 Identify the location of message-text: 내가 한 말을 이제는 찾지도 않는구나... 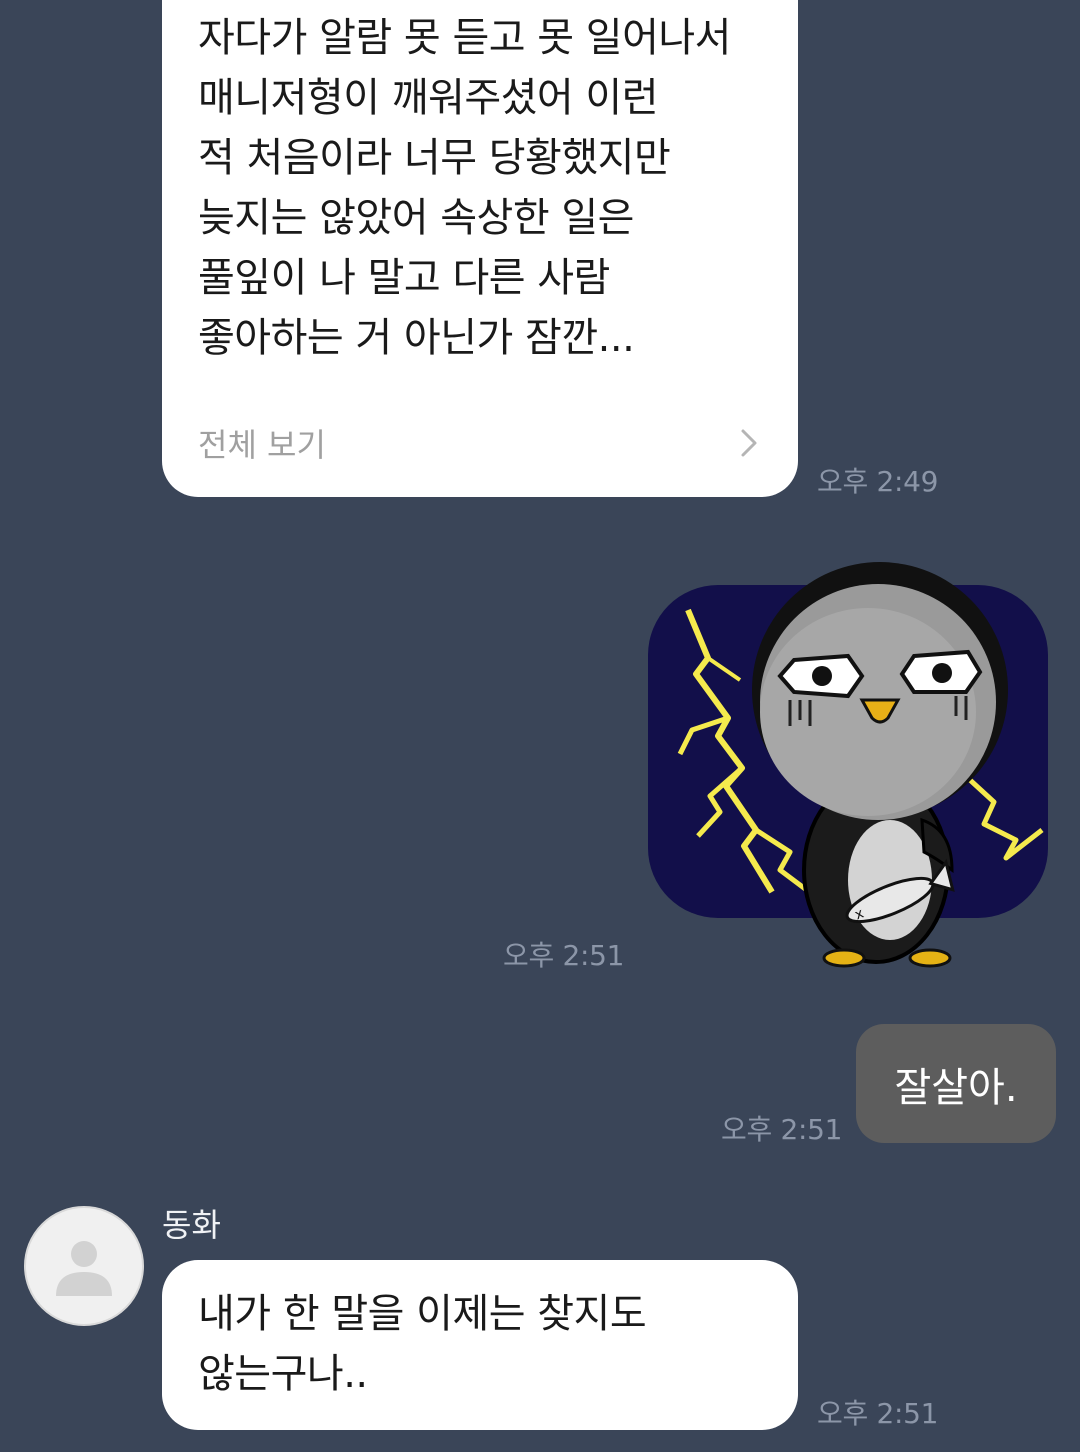
(422, 1344).